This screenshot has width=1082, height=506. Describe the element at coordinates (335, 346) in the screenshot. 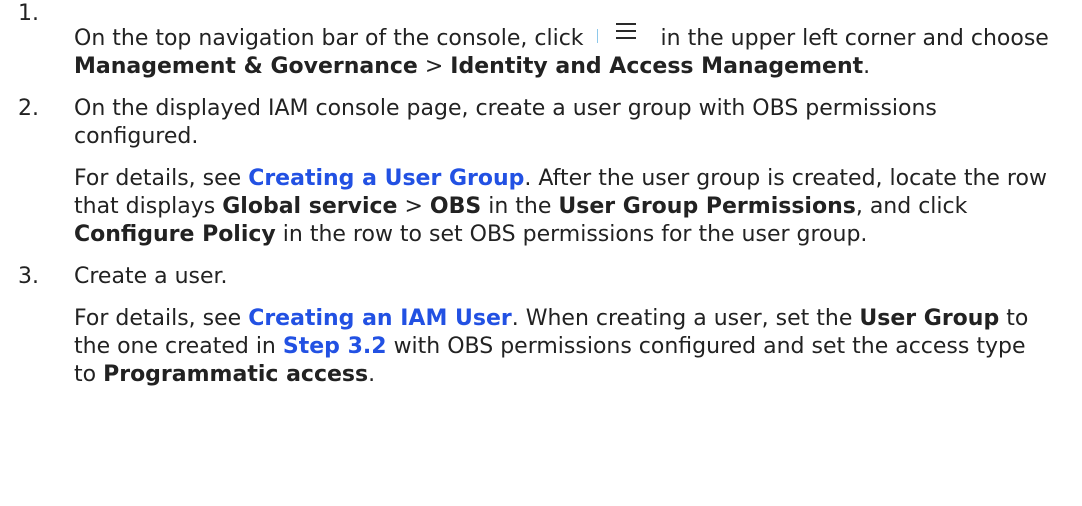

I see `link-step-3-2: Step 3.2` at that location.